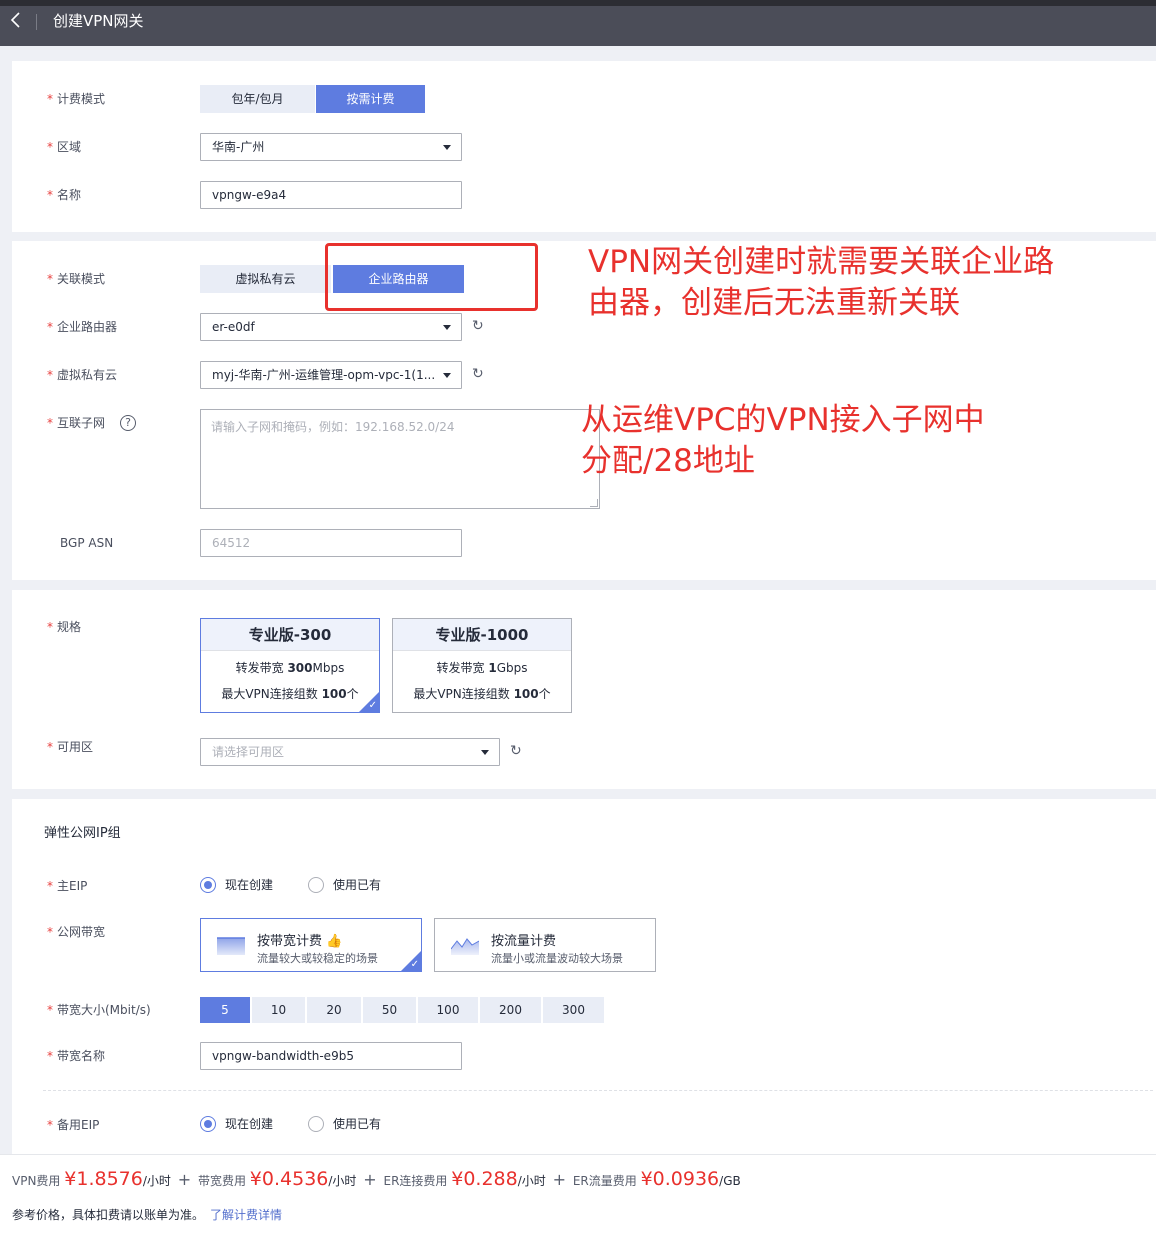 The height and width of the screenshot is (1234, 1156). I want to click on billing-by-traffic-option: 按流量计费 流量小或流量波动较大场景, so click(545, 945).